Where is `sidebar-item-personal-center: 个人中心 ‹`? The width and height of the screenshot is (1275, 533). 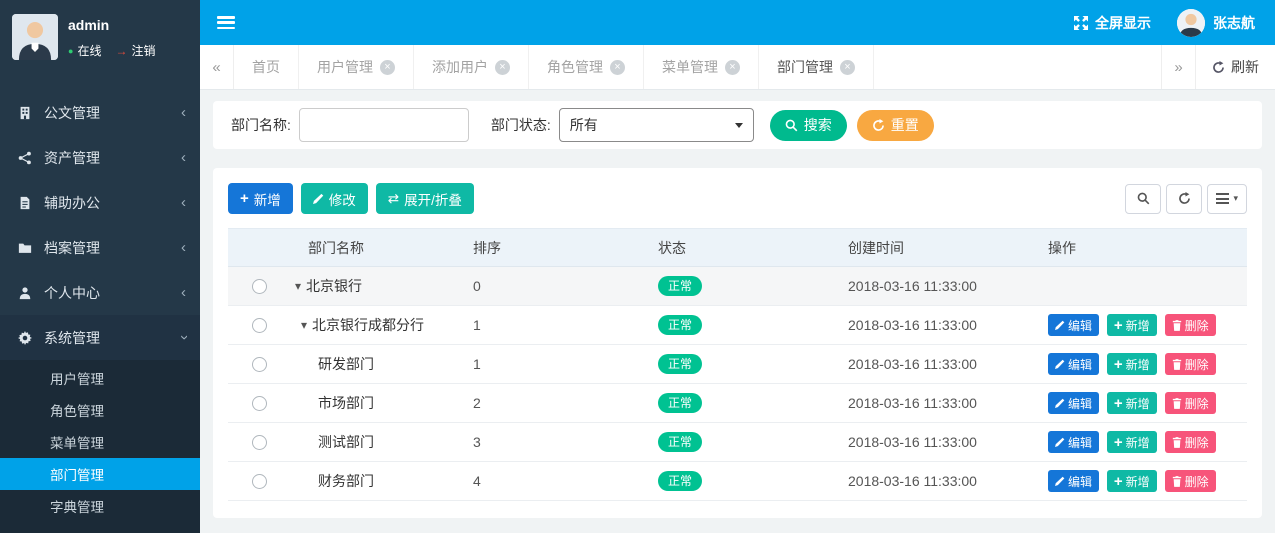
sidebar-item-personal-center: 个人中心 ‹ is located at coordinates (100, 292).